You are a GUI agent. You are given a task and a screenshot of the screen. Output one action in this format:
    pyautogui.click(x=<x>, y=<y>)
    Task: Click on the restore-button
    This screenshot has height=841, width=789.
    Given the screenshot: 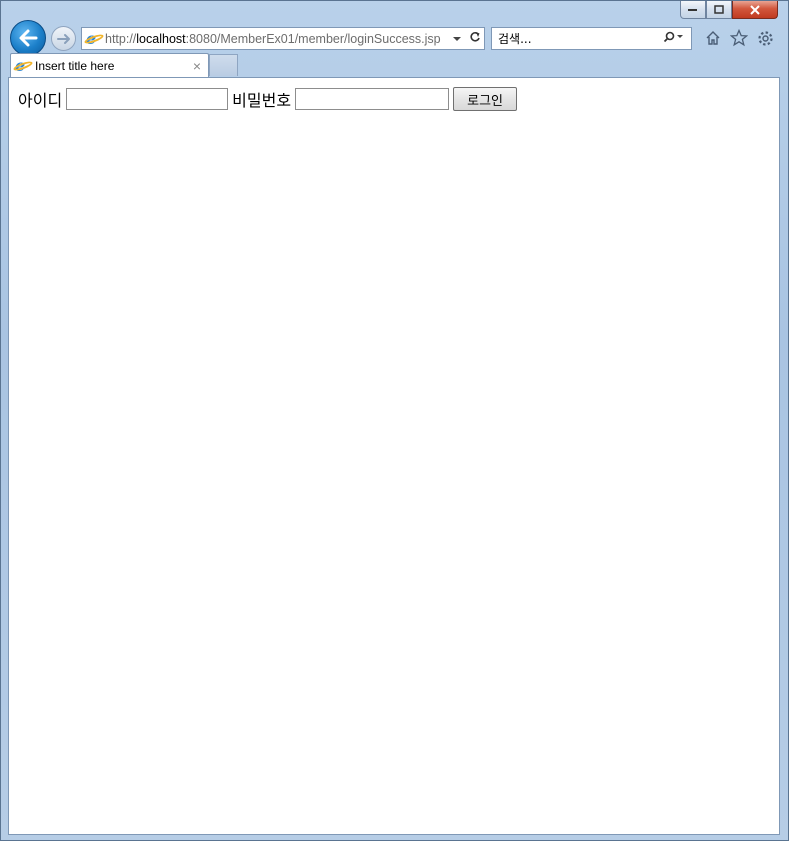 What is the action you would take?
    pyautogui.click(x=719, y=10)
    